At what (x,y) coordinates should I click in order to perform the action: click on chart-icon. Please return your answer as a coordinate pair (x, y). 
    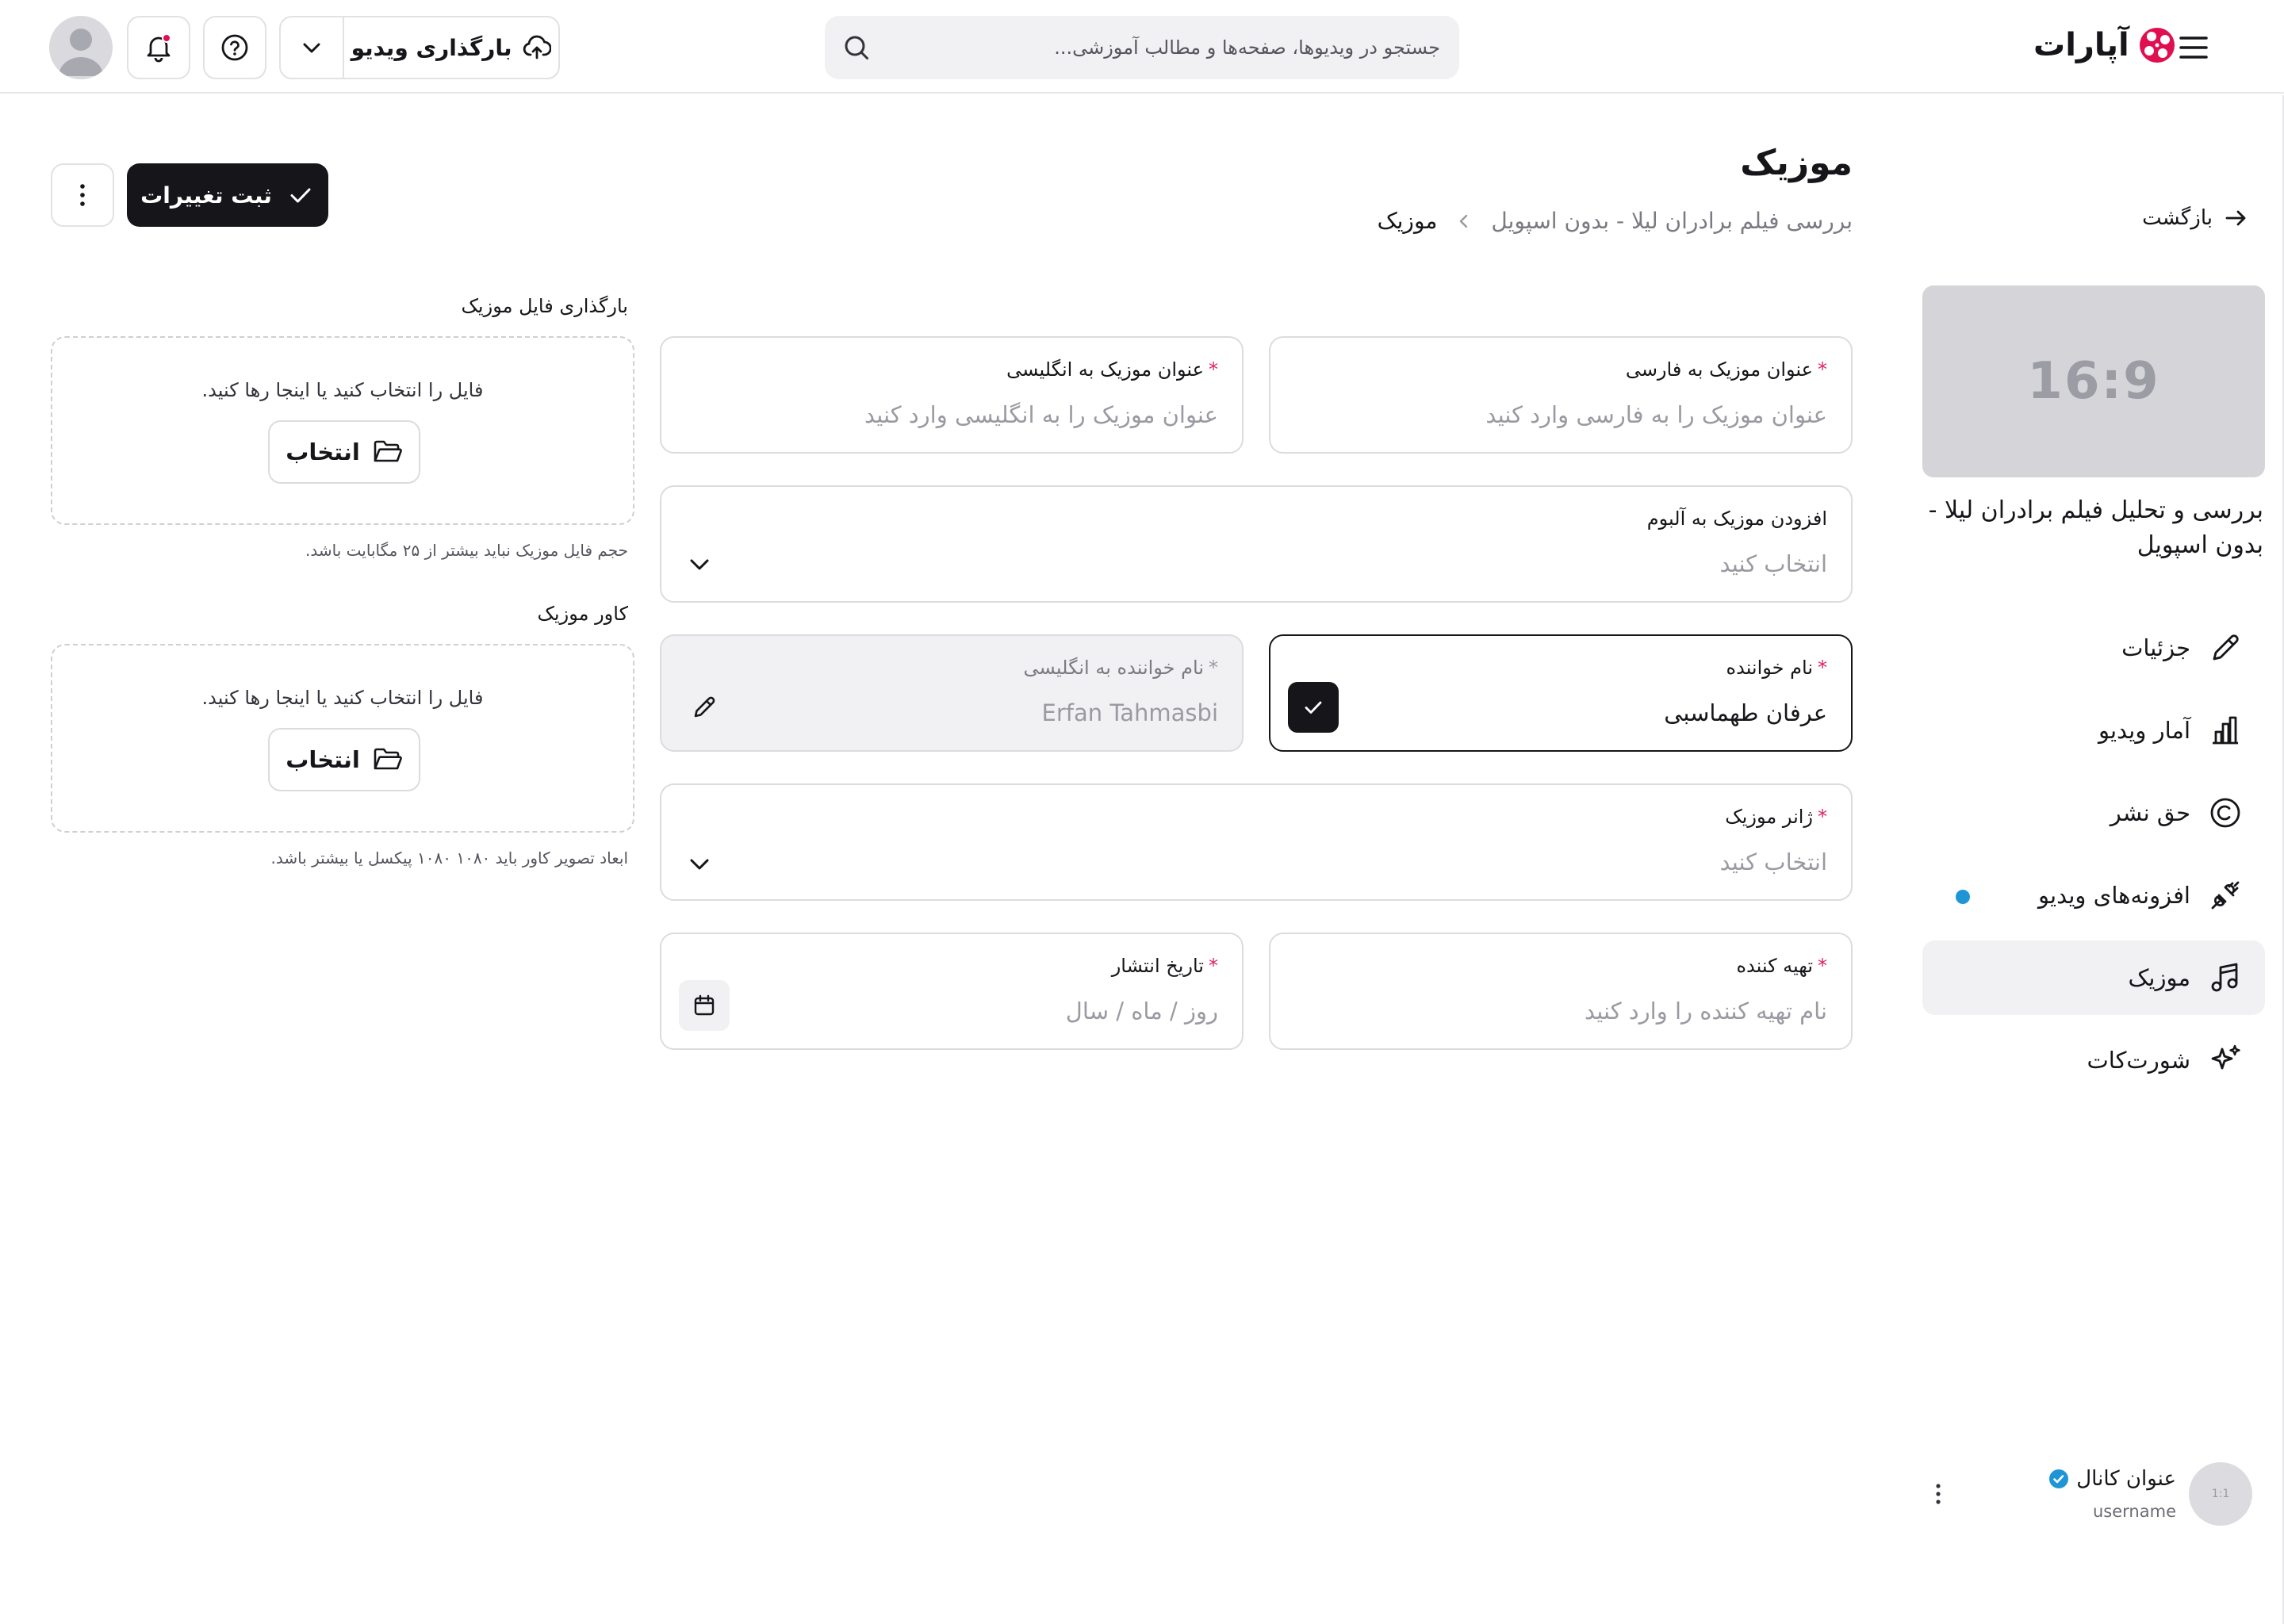
    Looking at the image, I should click on (2225, 730).